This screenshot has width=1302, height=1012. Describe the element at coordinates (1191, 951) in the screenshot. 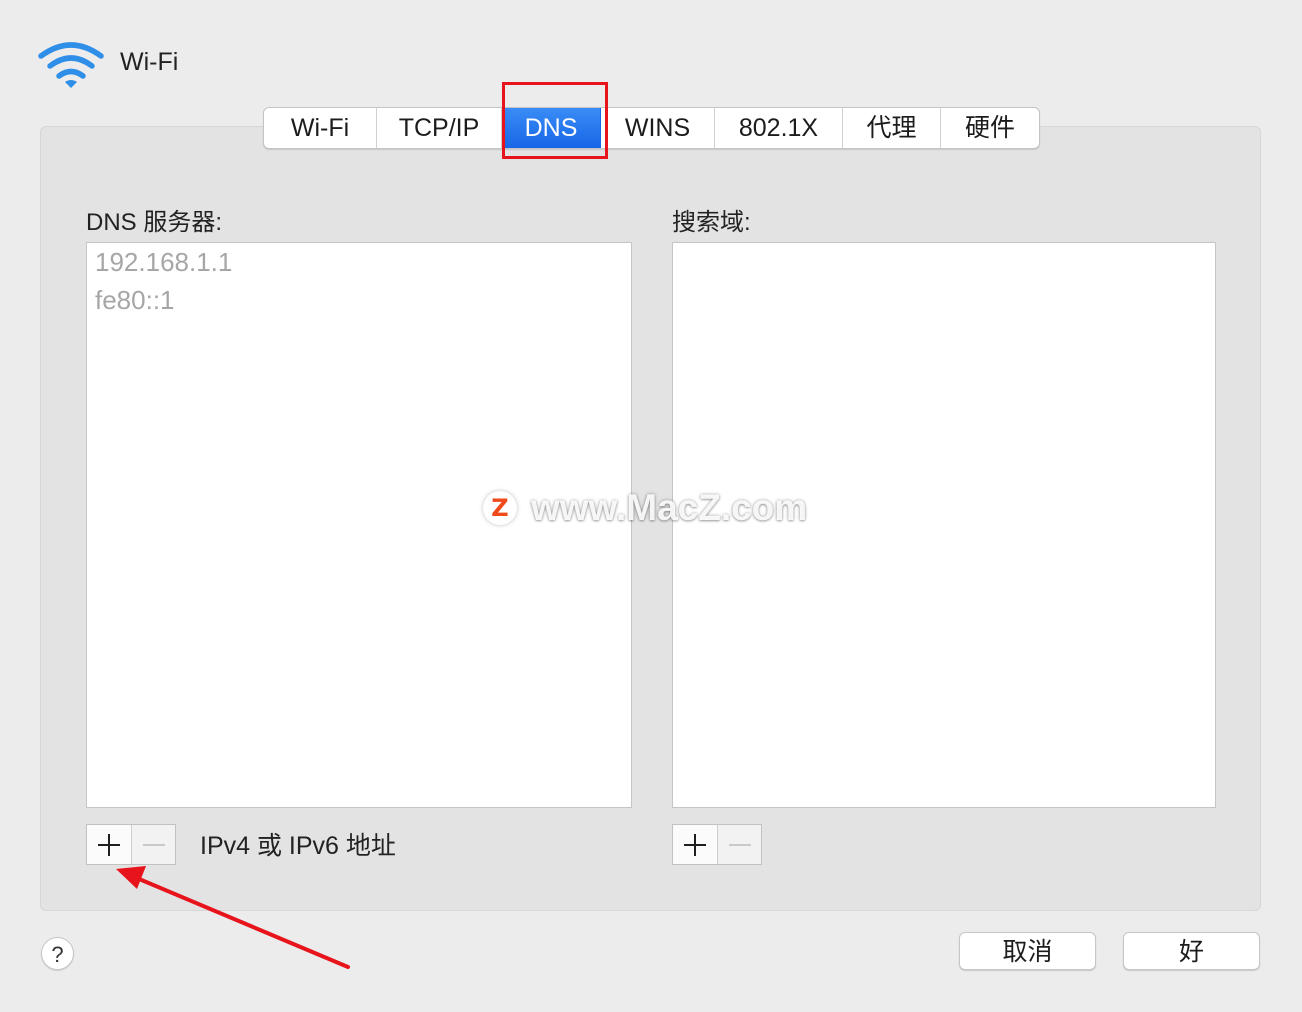

I see `ok-button: 好` at that location.